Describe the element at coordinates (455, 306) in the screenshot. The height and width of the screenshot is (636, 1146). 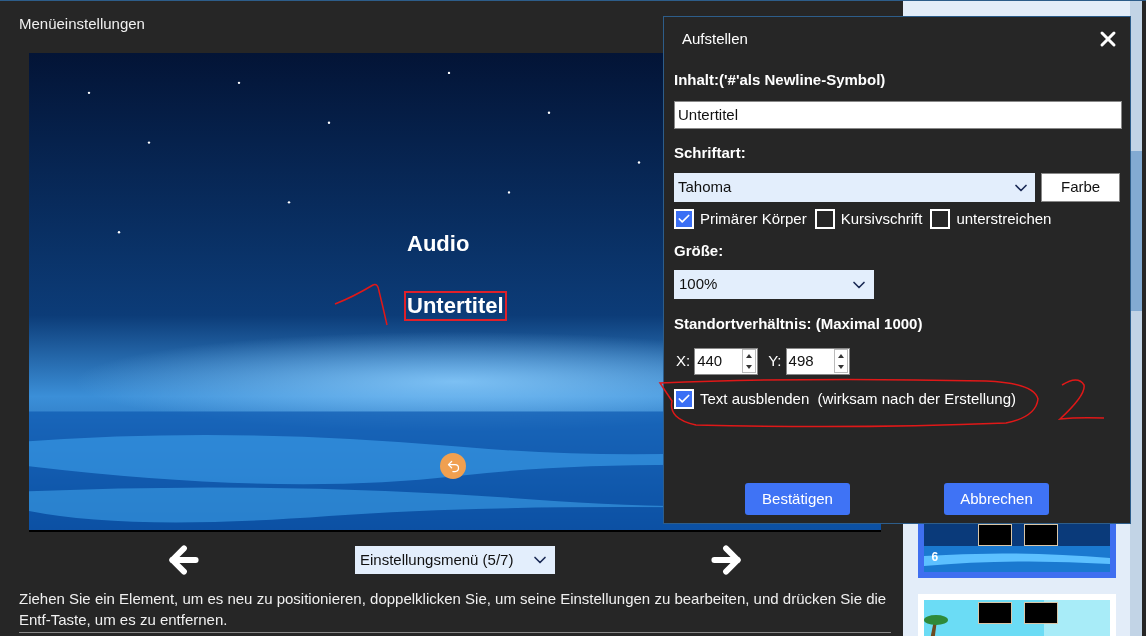
I see `menu-item-text: Untertitel` at that location.